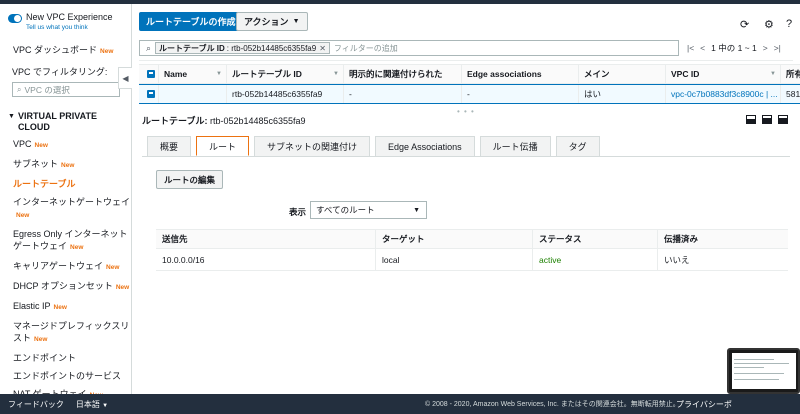 This screenshot has height=414, width=800. Describe the element at coordinates (266, 259) in the screenshot. I see `route-destination: 10.0.0.0/16` at that location.